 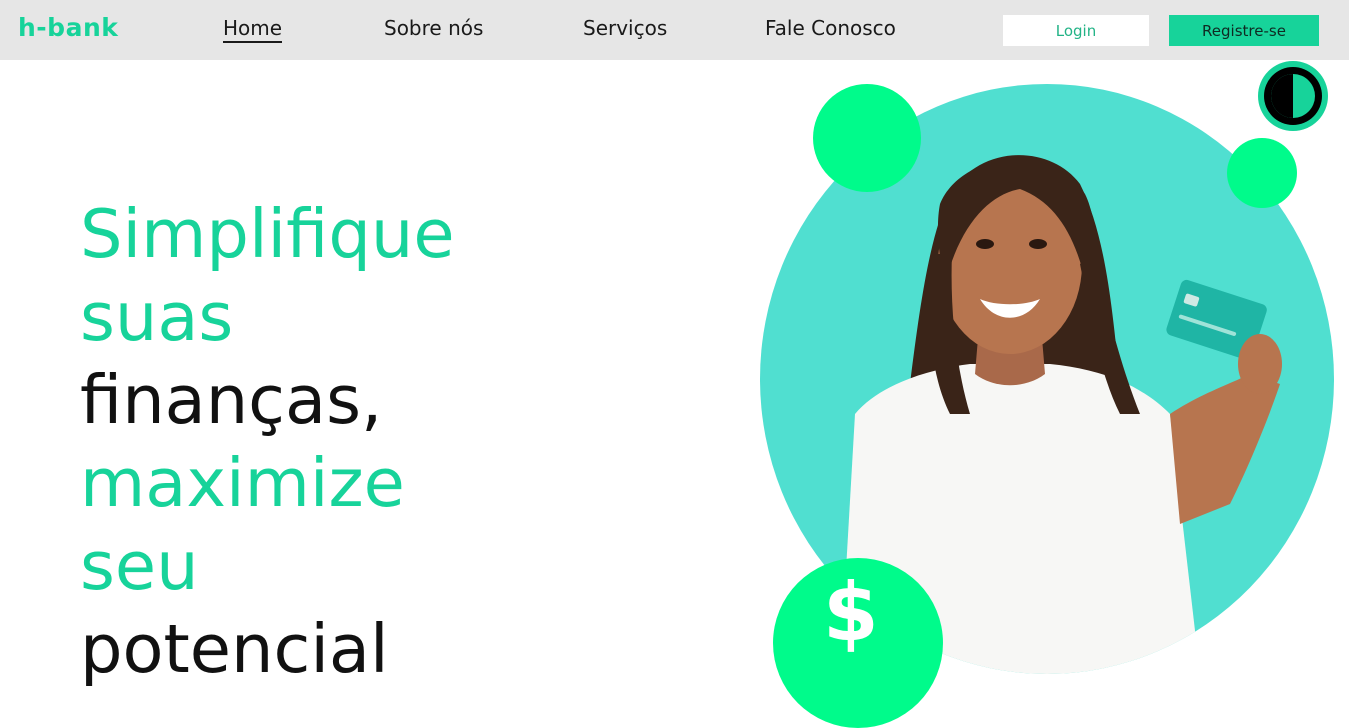 I want to click on nav-link-fale-conosco: Fale Conosco, so click(x=830, y=28).